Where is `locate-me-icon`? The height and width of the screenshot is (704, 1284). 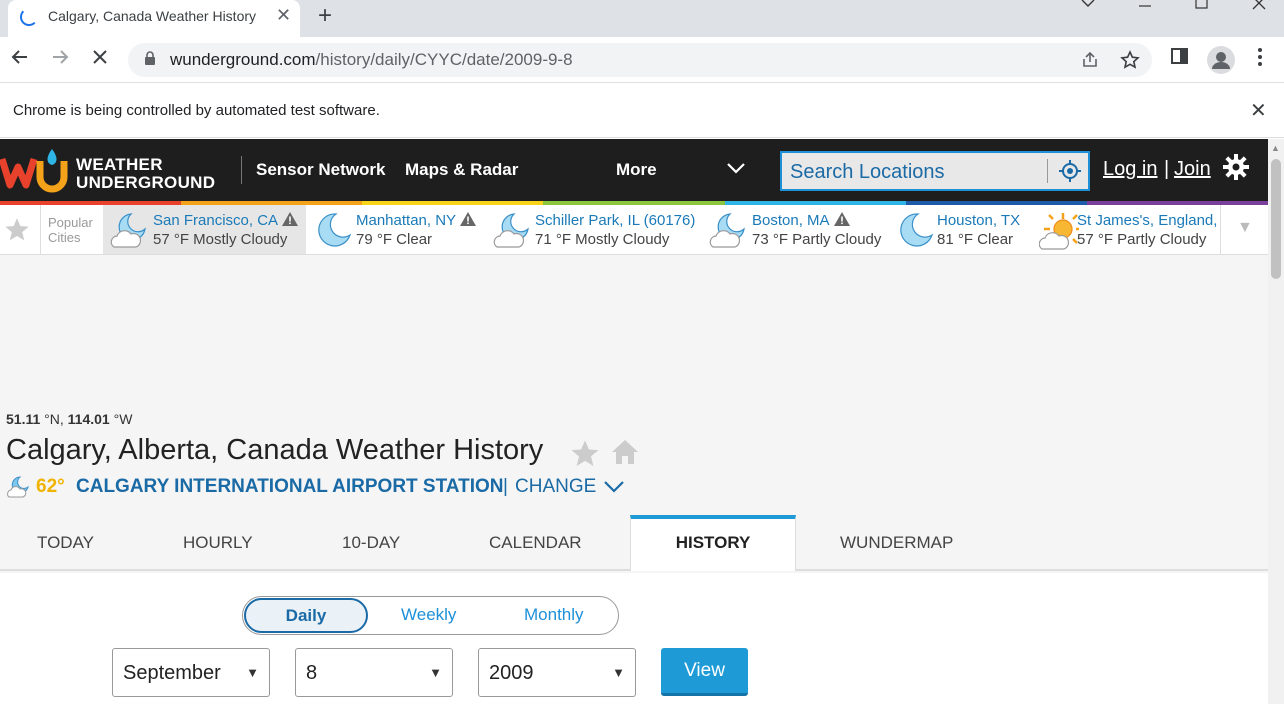 locate-me-icon is located at coordinates (1070, 171).